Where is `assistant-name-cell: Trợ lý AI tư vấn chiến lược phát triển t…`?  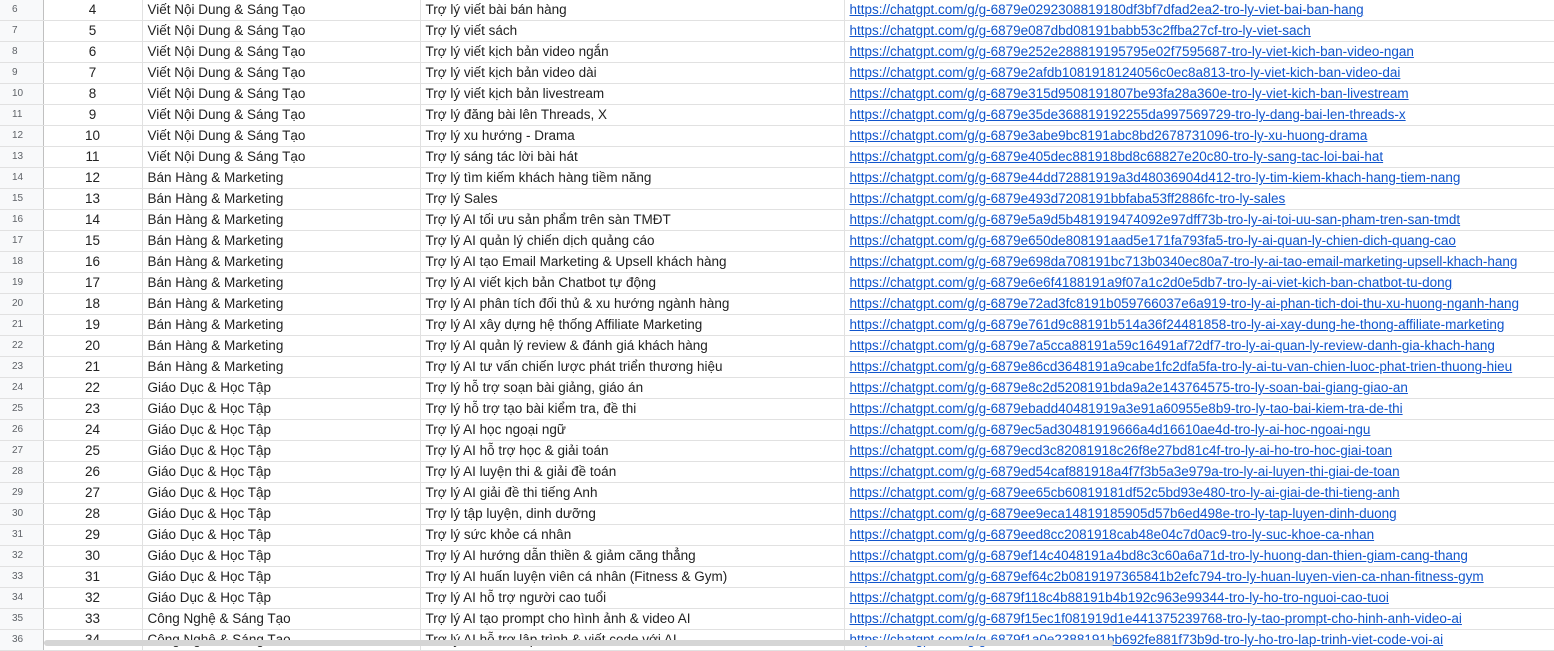 assistant-name-cell: Trợ lý AI tư vấn chiến lược phát triển t… is located at coordinates (632, 367).